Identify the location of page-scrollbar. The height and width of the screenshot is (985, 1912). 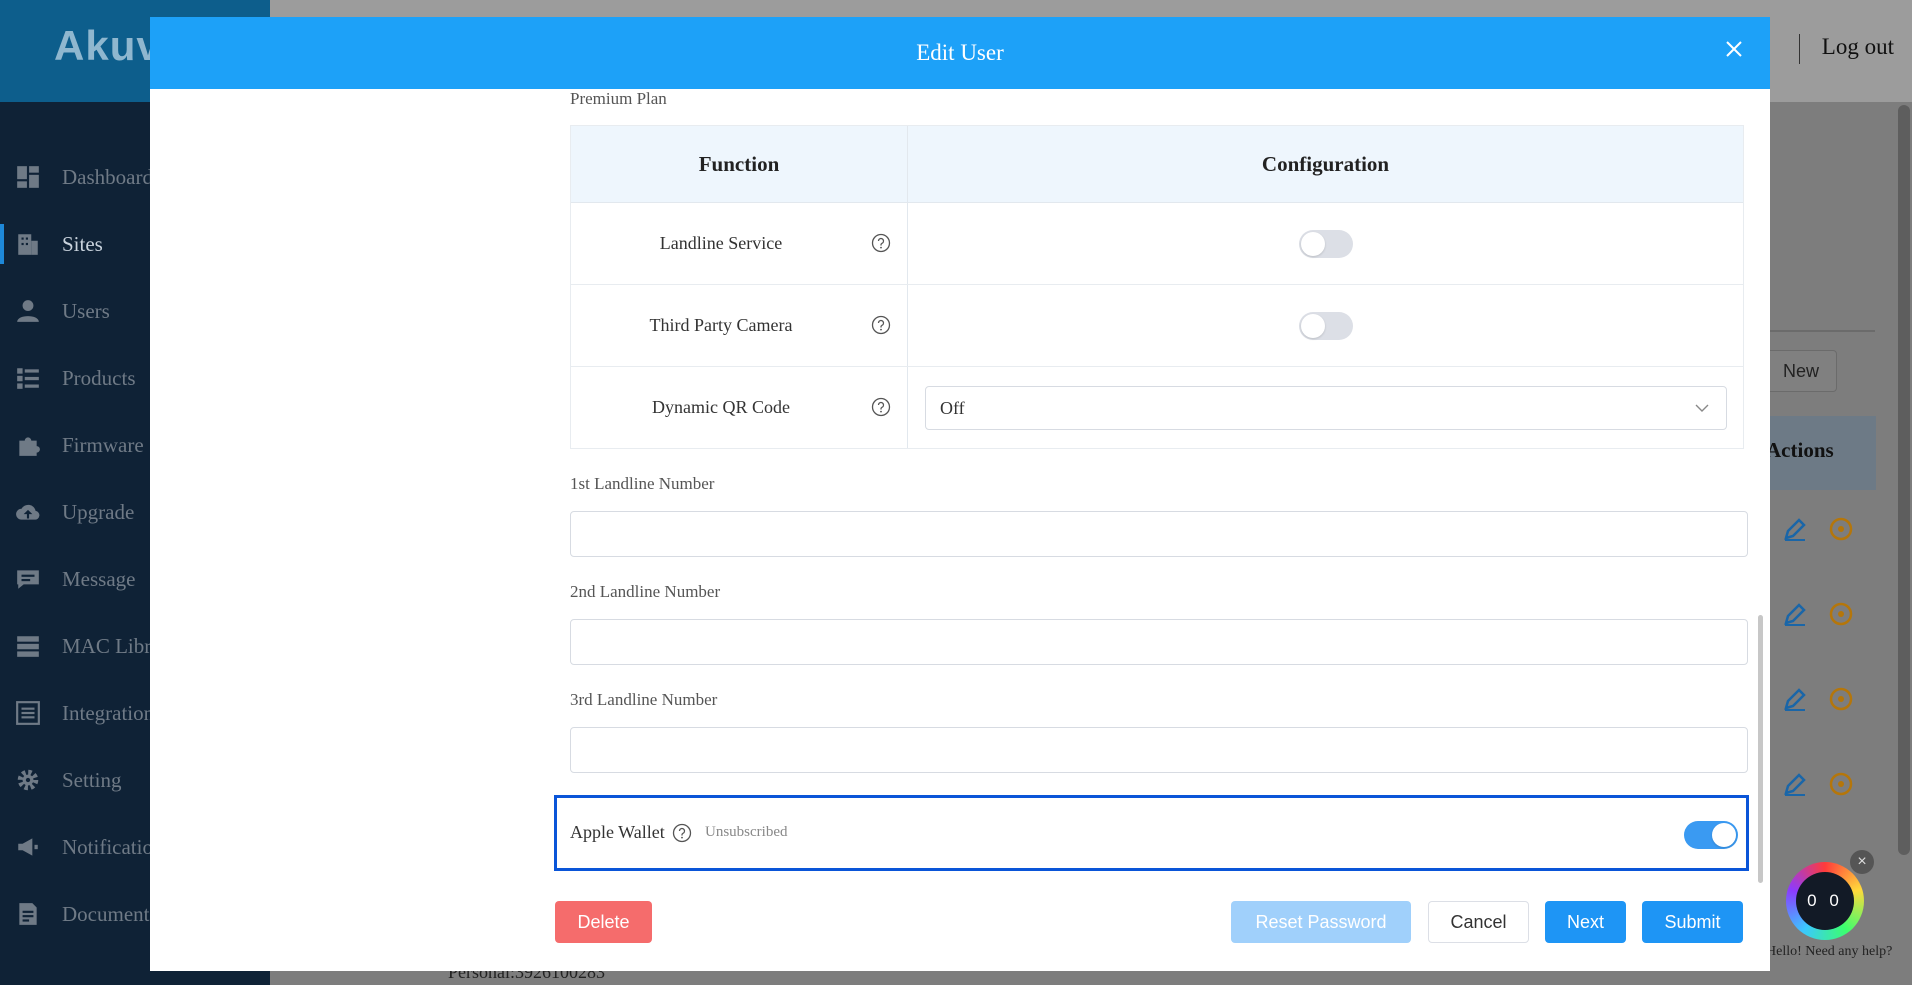
(1904, 480).